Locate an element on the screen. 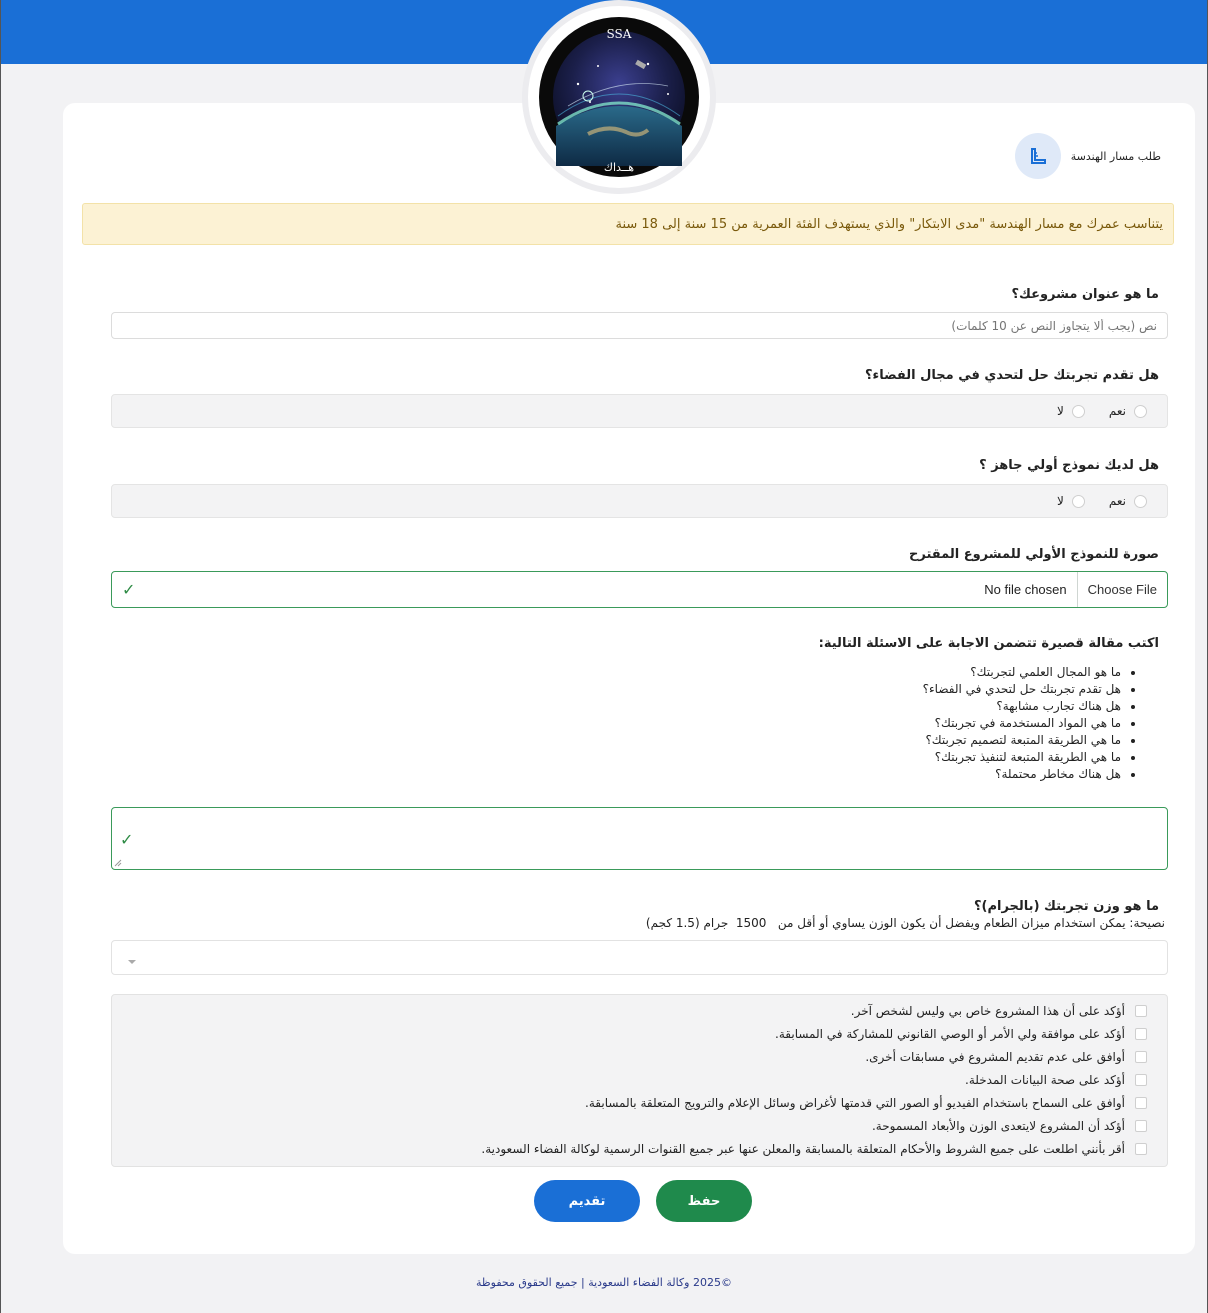  page-header: طلب مسار الهندسة is located at coordinates (1087, 156).